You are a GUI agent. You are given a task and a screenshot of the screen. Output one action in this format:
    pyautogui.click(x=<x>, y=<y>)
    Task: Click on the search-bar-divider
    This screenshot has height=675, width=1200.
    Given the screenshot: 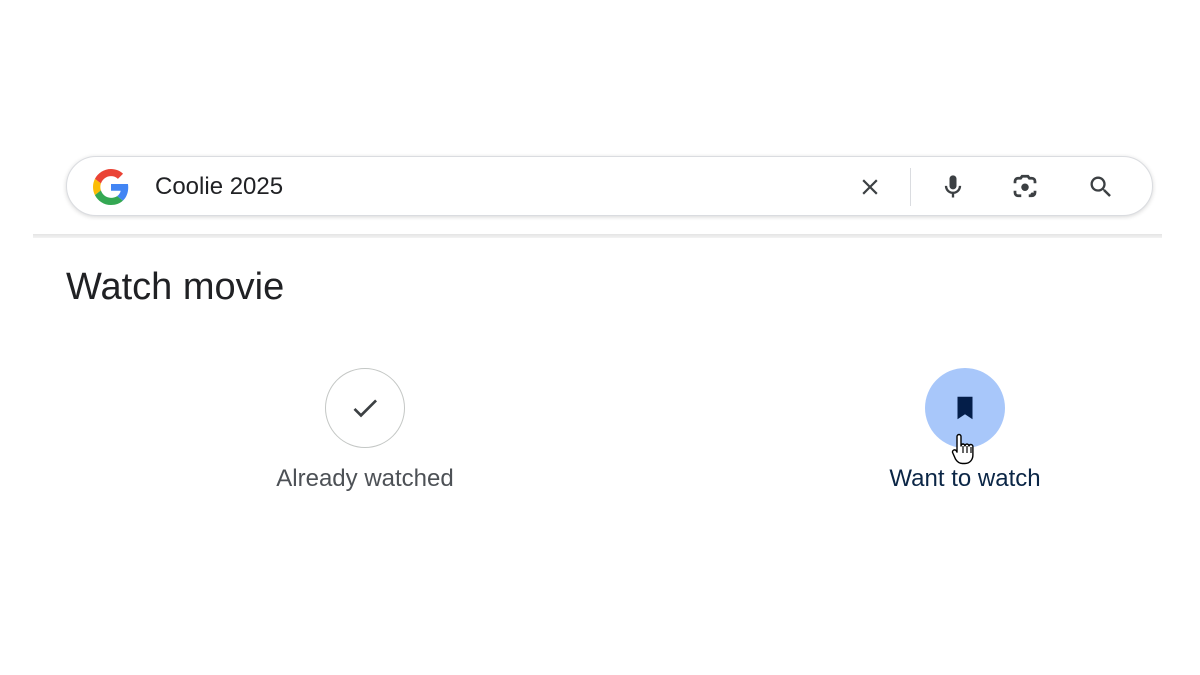 What is the action you would take?
    pyautogui.click(x=910, y=187)
    